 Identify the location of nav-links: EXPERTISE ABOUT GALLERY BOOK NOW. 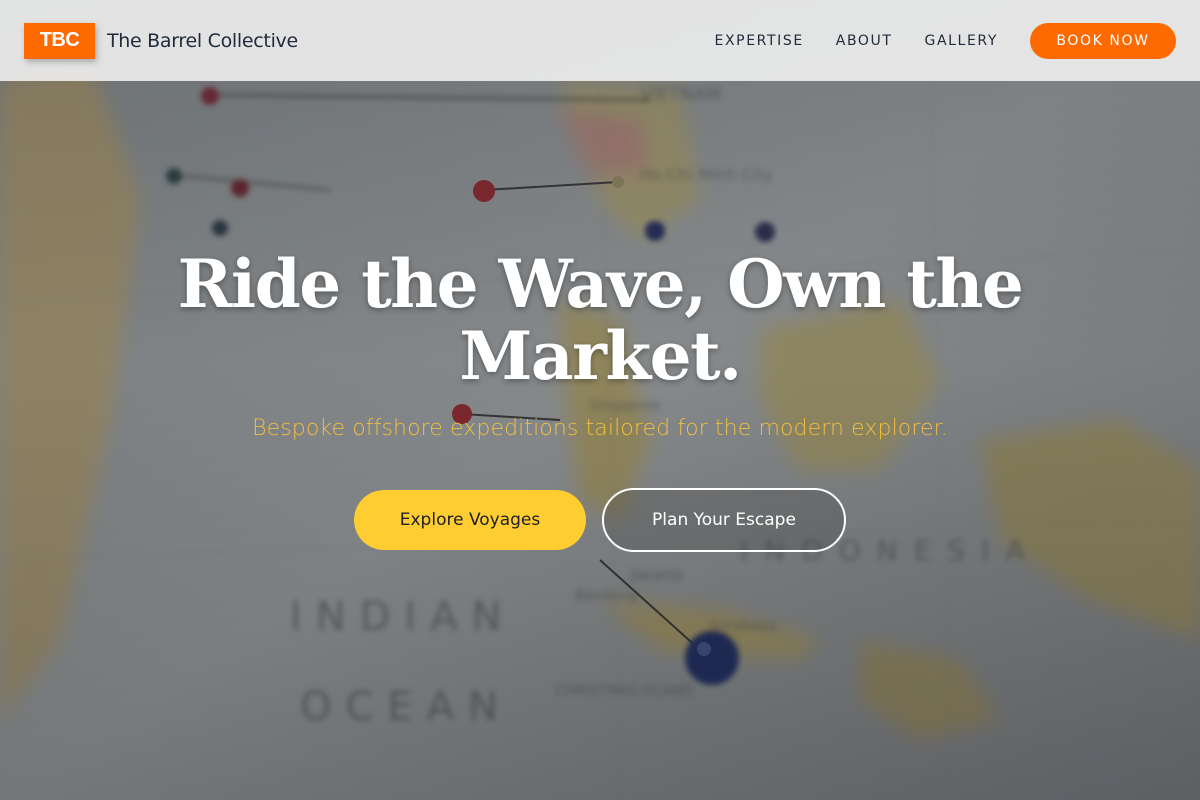
(945, 40).